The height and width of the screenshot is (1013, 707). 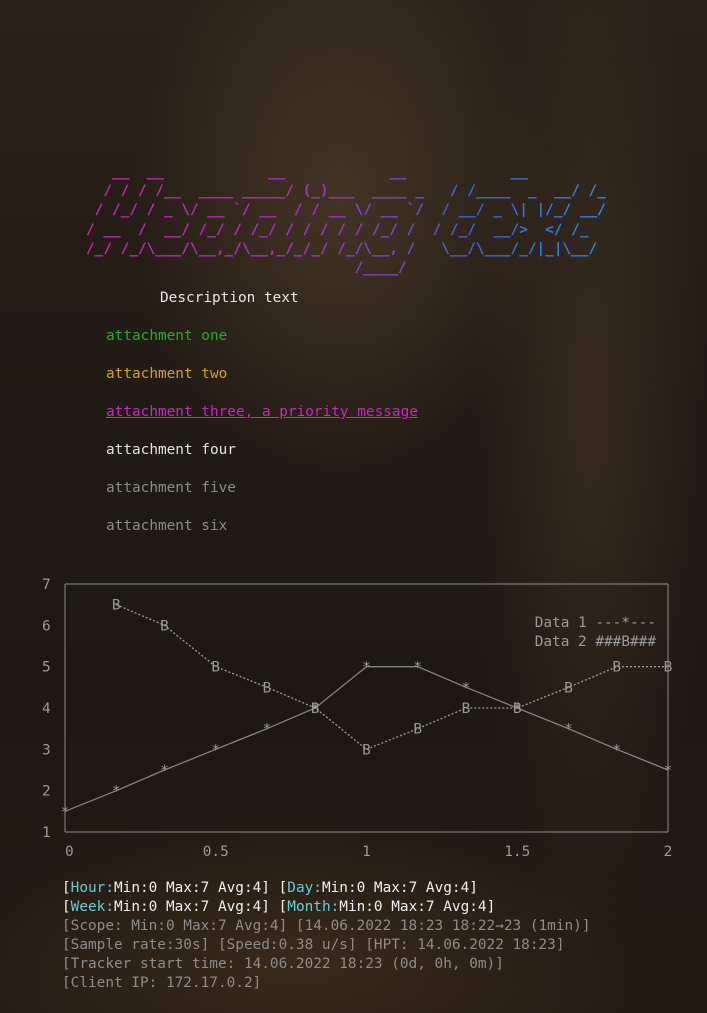 What do you see at coordinates (313, 907) in the screenshot?
I see `month-label: Month:` at bounding box center [313, 907].